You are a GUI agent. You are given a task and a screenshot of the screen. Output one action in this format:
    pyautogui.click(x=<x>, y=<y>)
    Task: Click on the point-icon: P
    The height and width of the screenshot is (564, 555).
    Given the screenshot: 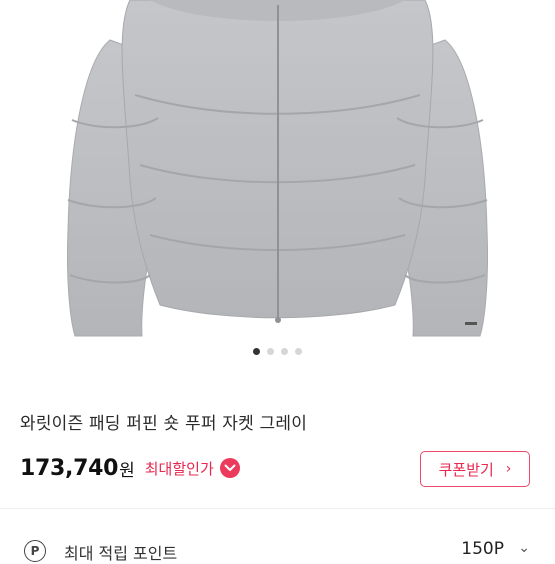 What is the action you would take?
    pyautogui.click(x=35, y=551)
    